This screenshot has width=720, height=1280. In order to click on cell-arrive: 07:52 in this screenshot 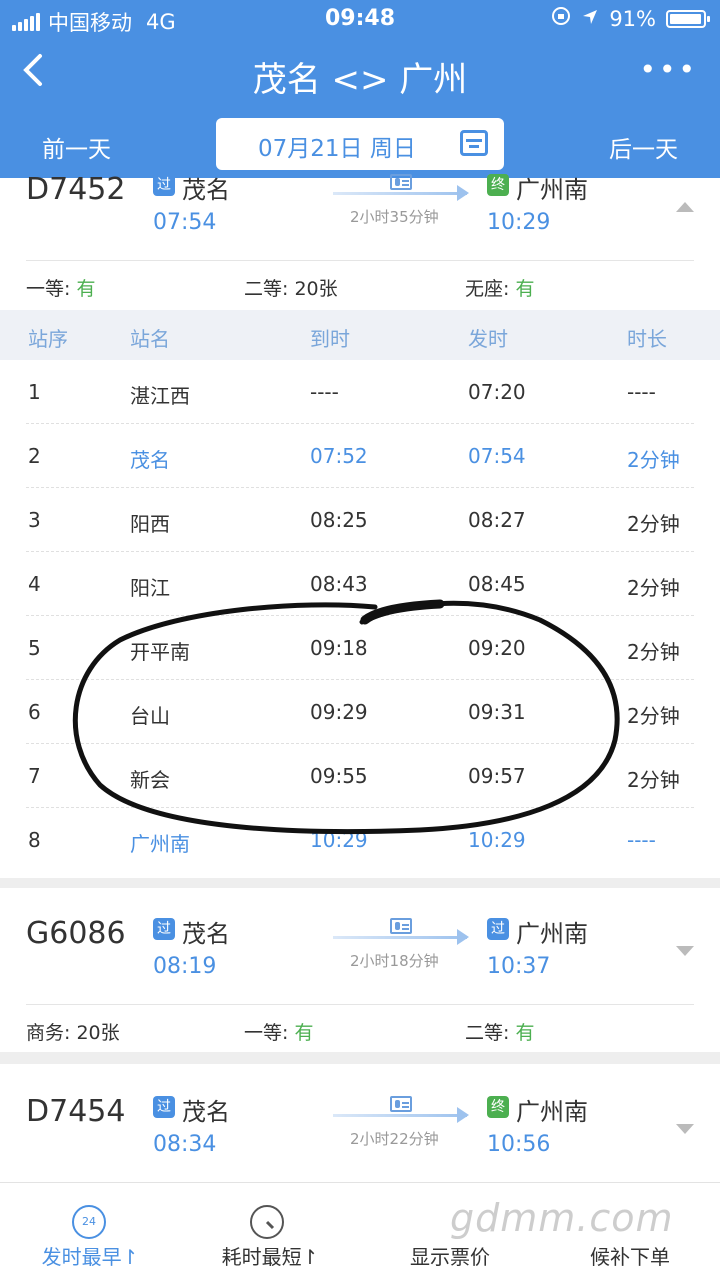, I will do `click(339, 456)`.